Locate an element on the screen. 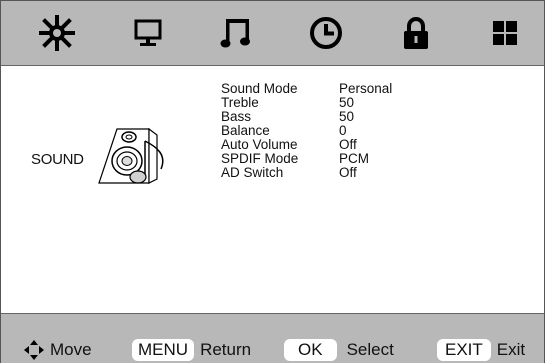  lock-icon is located at coordinates (416, 33).